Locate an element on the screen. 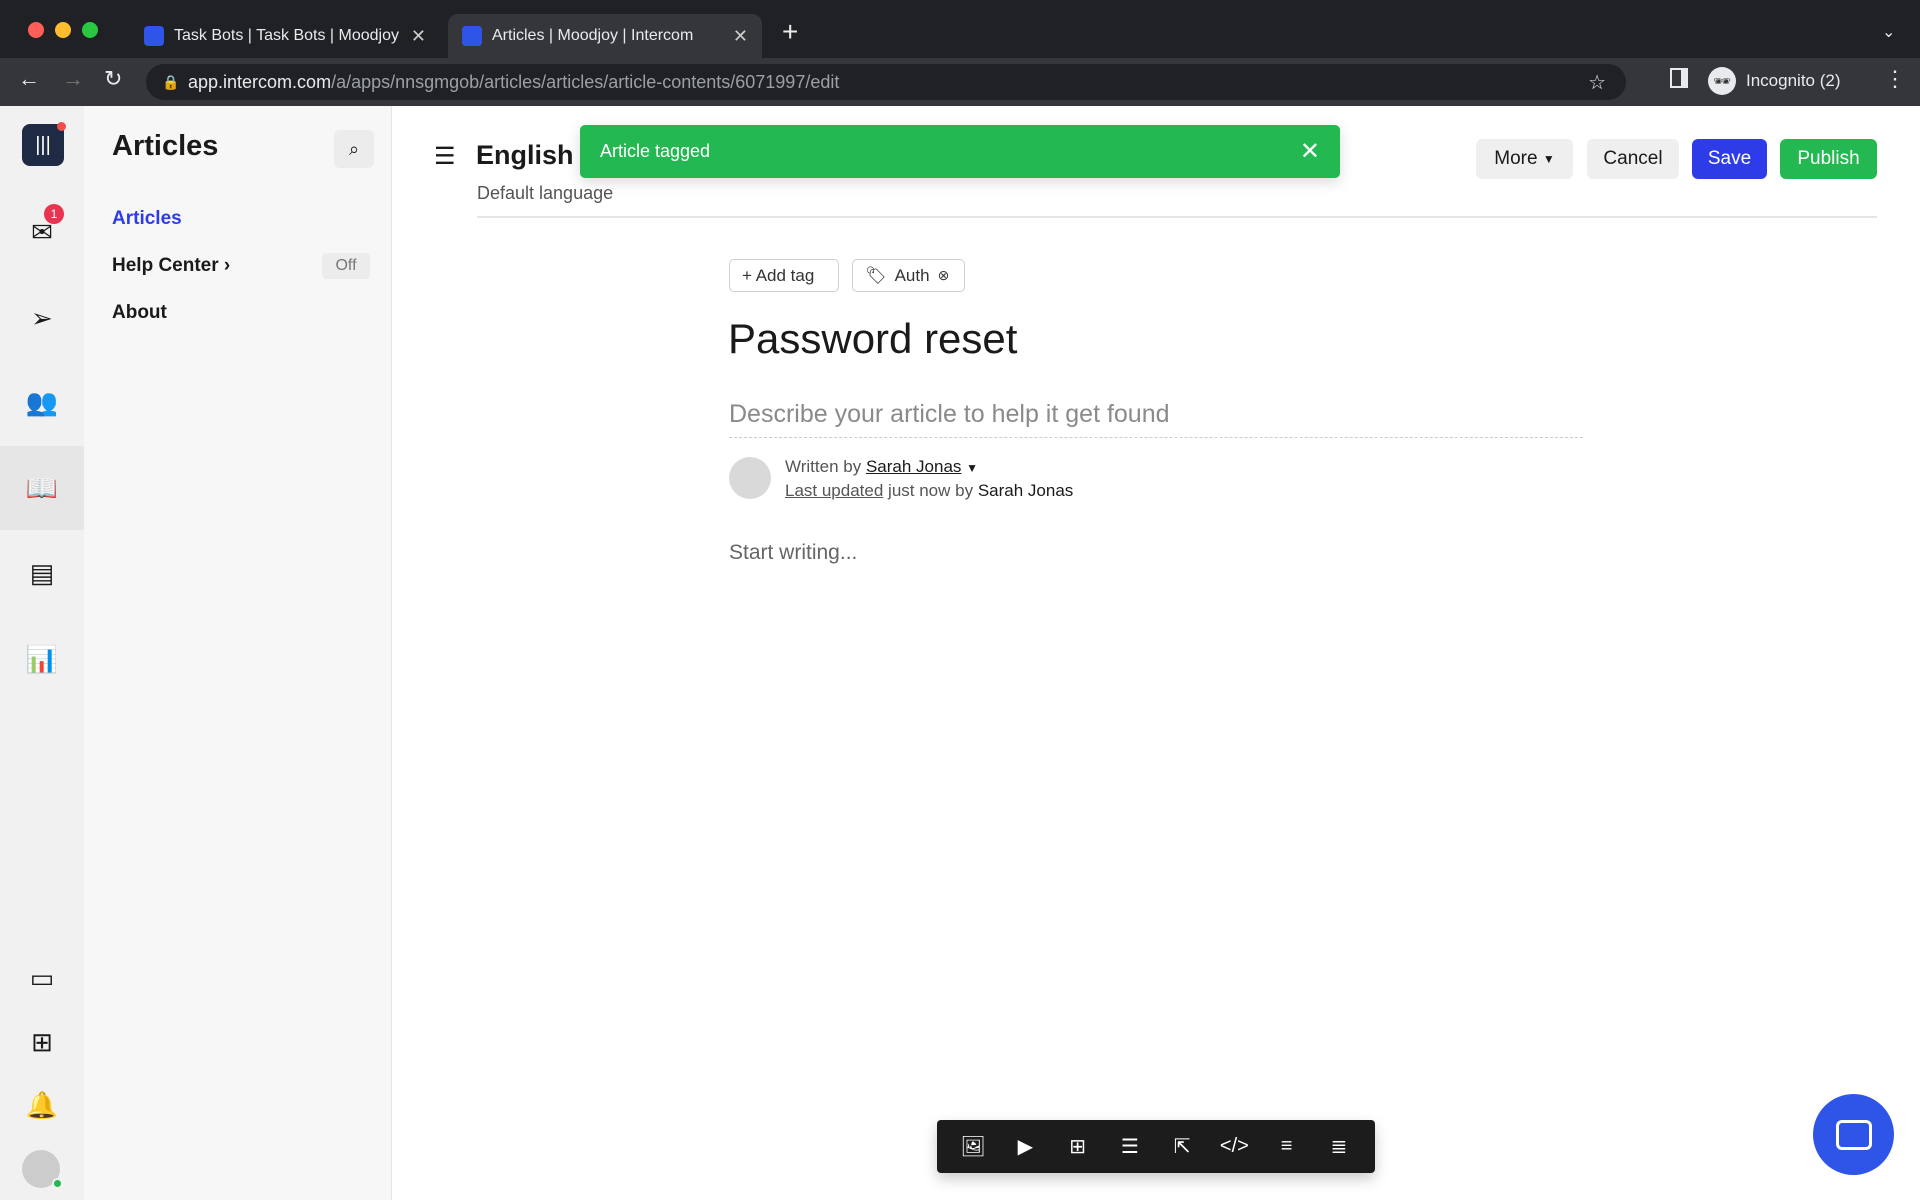 This screenshot has width=1920, height=1200. app-store-icon: ⊞ is located at coordinates (42, 1042).